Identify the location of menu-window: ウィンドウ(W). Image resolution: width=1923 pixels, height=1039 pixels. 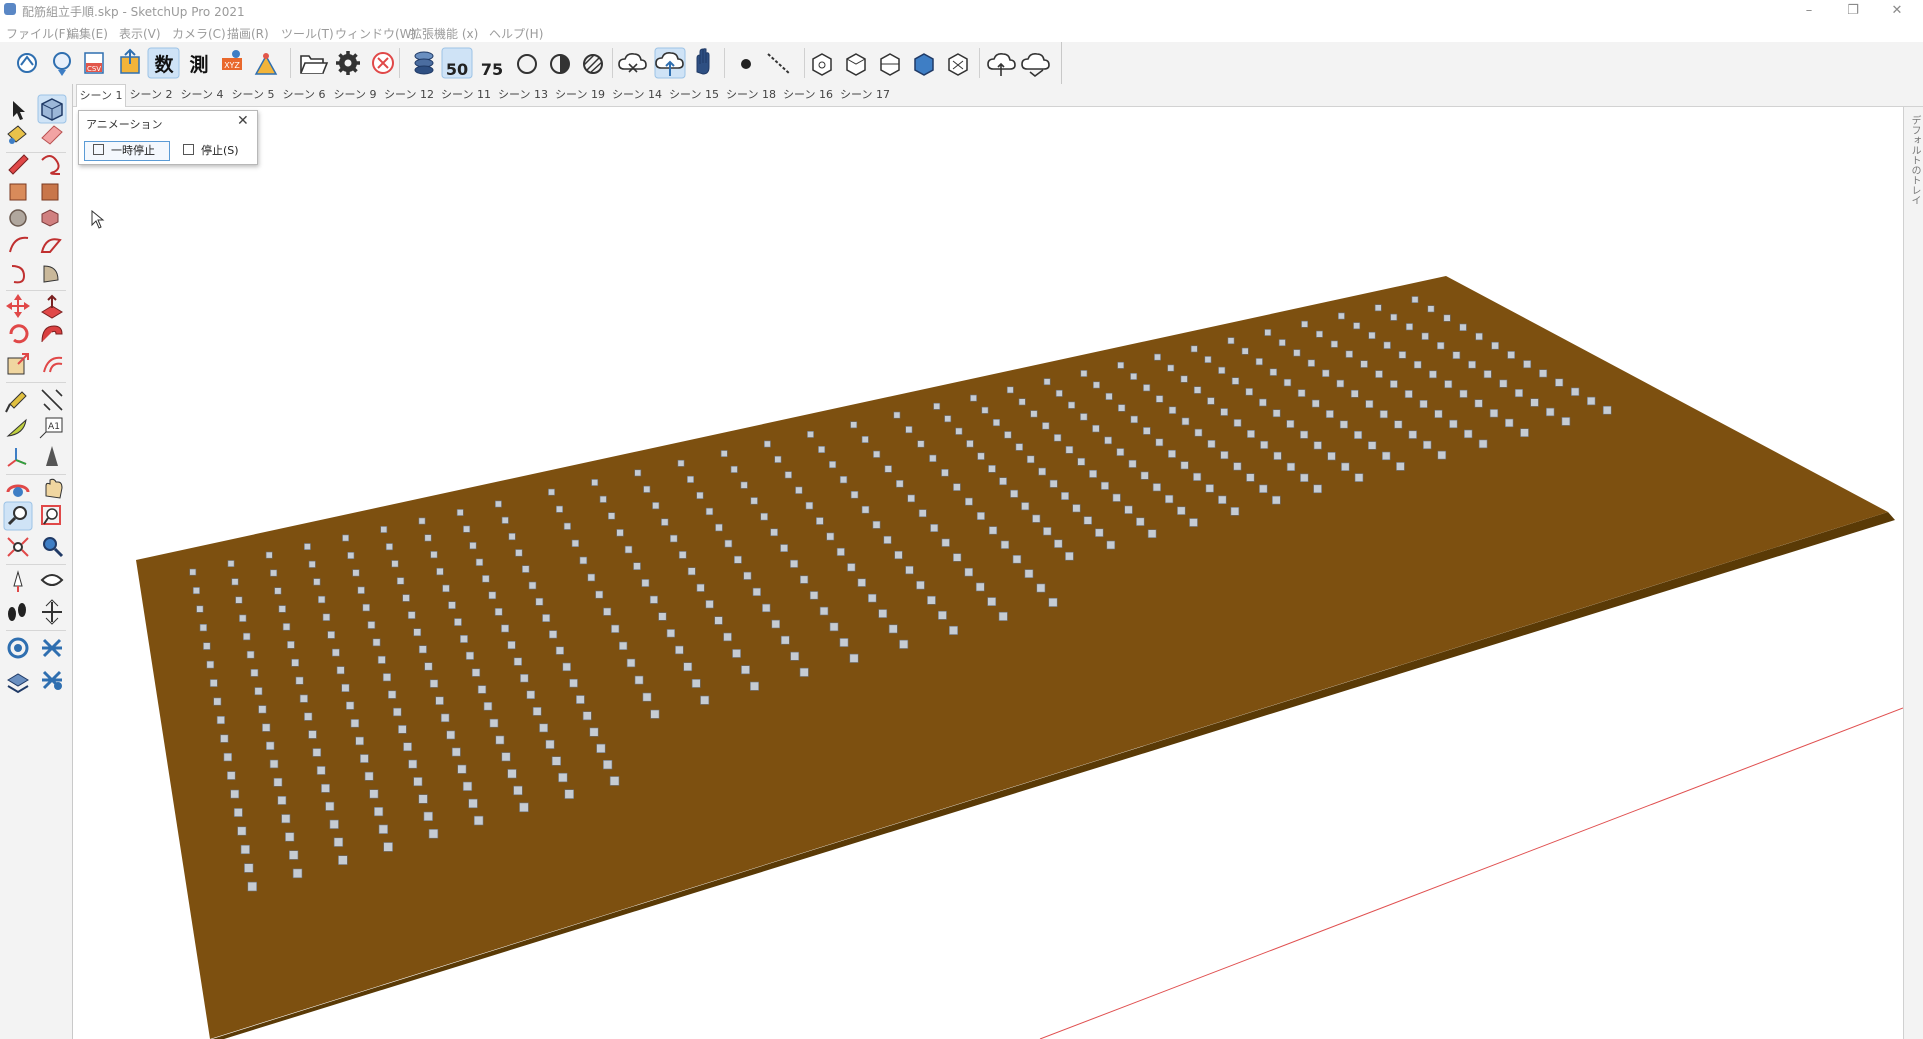
(375, 33).